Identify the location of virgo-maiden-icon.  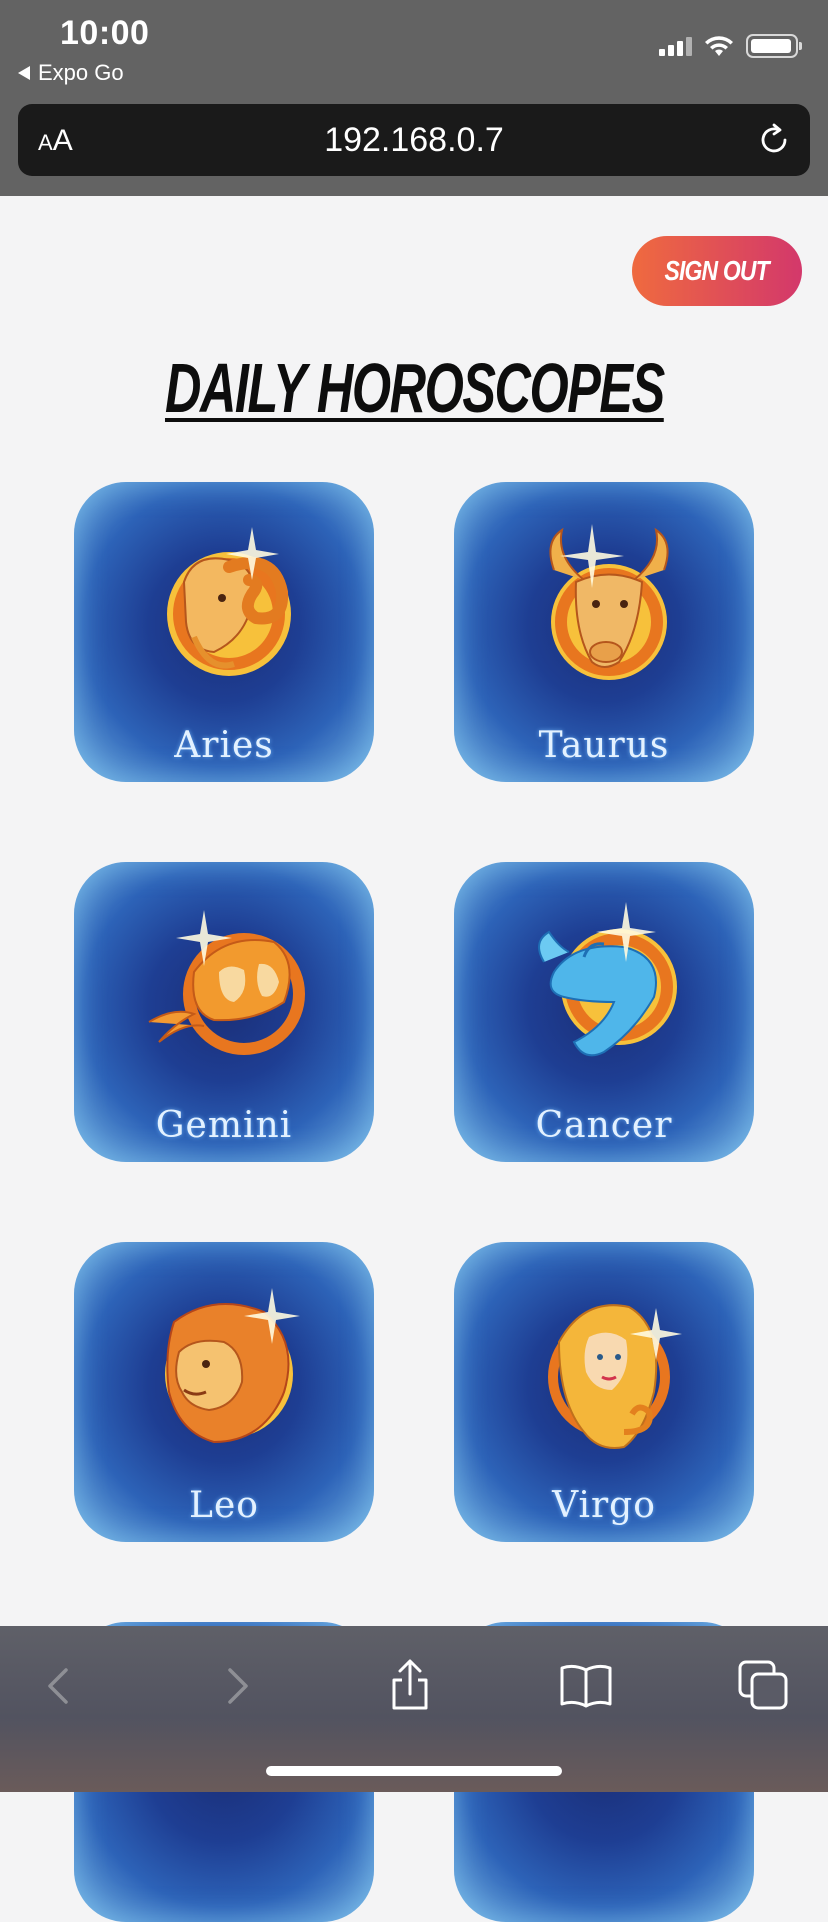
(615, 1376).